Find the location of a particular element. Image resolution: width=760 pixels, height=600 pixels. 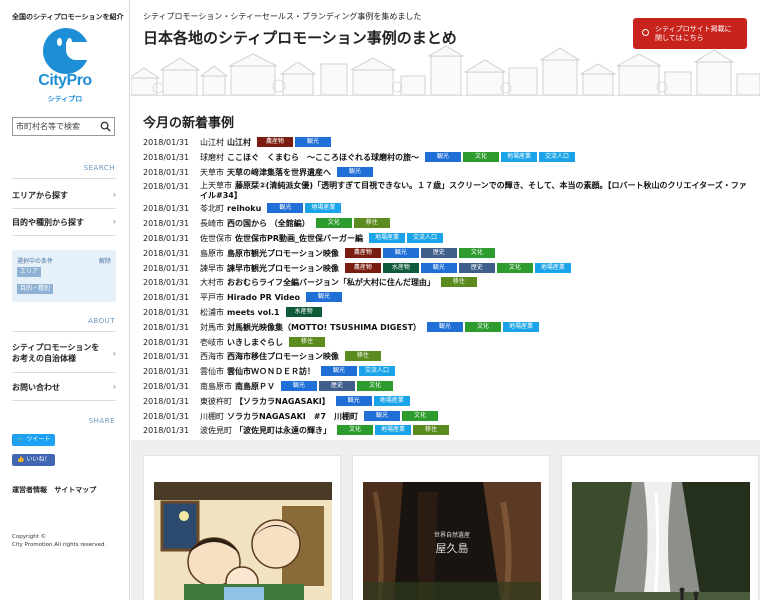

news-title-link: 「波佐見町は永遠の輝き」 is located at coordinates (283, 430).